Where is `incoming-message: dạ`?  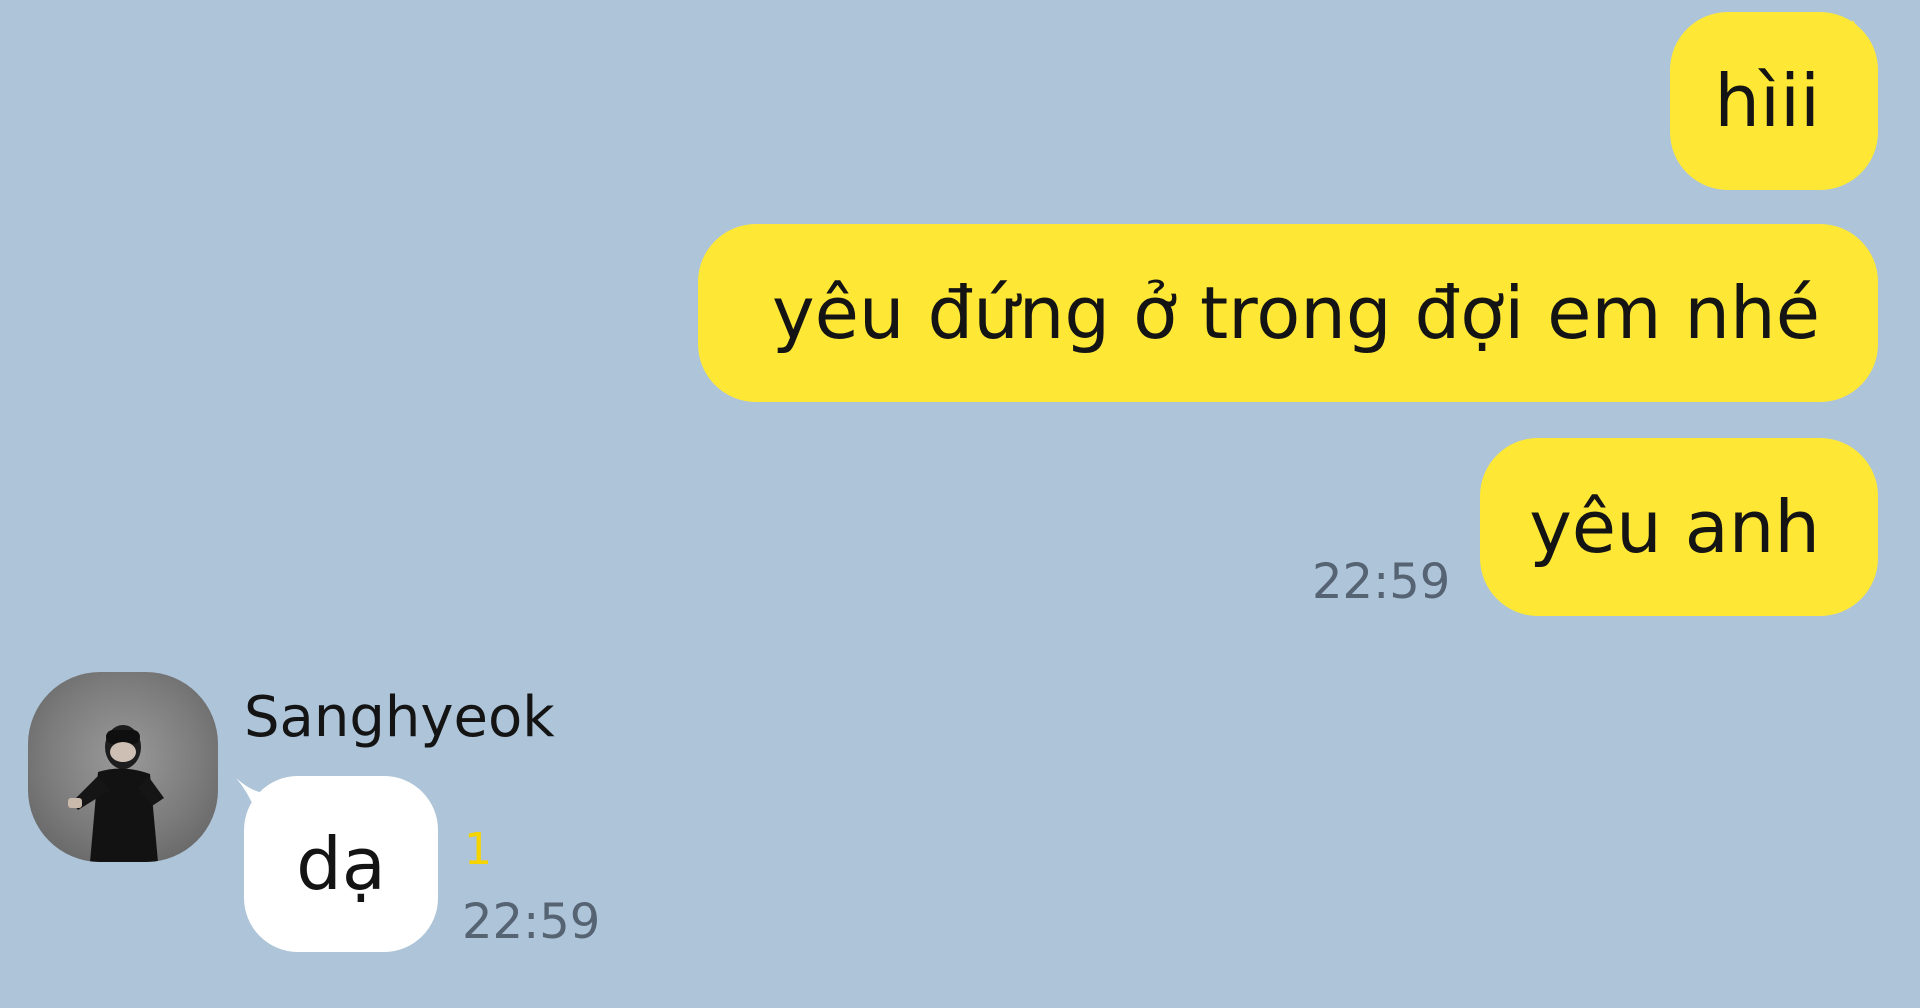
incoming-message: dạ is located at coordinates (341, 864).